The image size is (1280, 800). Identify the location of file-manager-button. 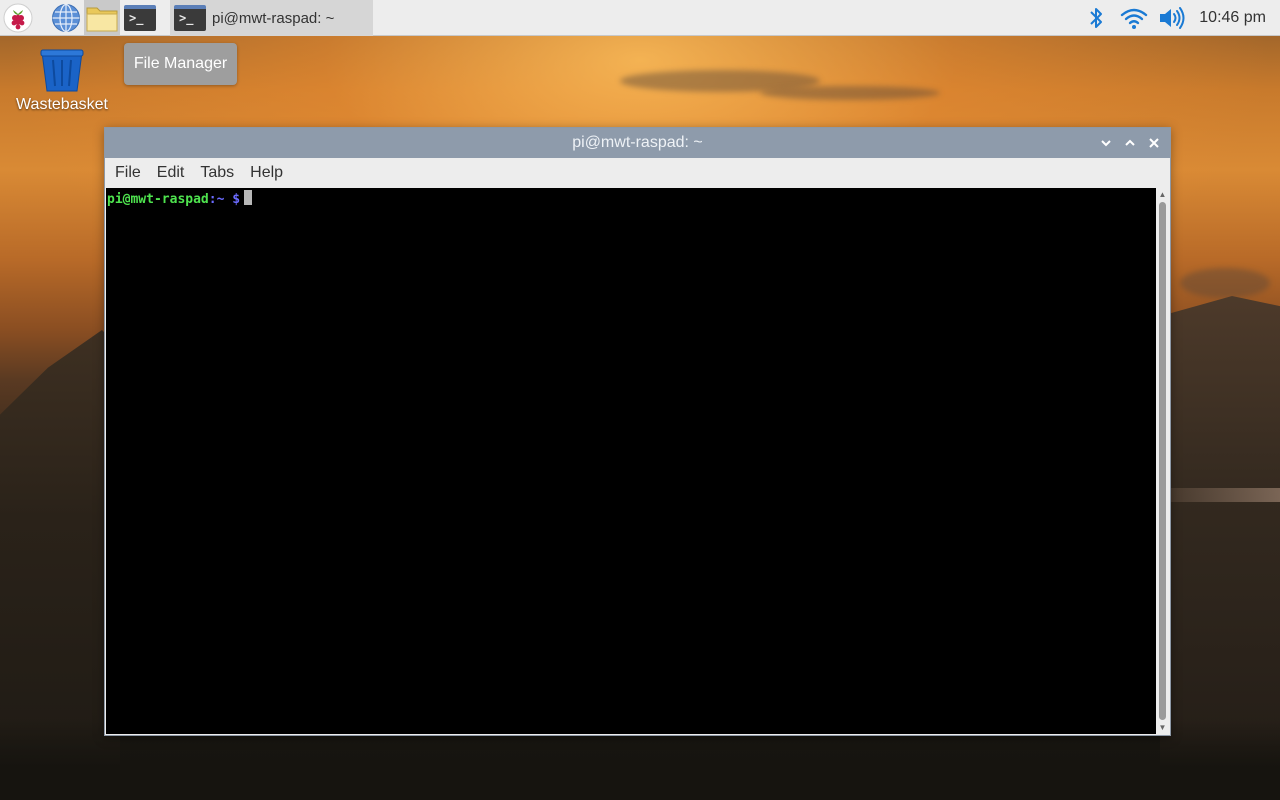
(102, 18).